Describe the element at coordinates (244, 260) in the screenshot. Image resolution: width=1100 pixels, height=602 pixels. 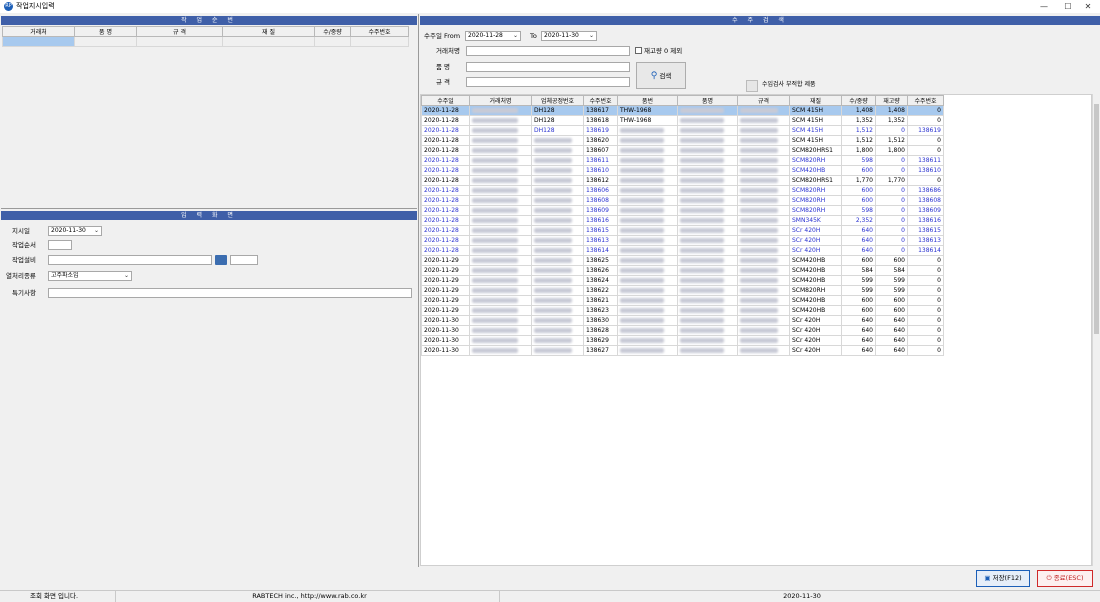
I see `equipment-code-input` at that location.